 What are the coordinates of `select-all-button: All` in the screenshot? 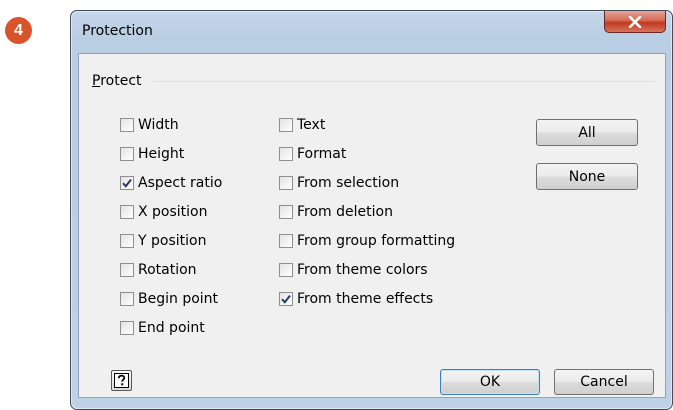 It's located at (587, 132).